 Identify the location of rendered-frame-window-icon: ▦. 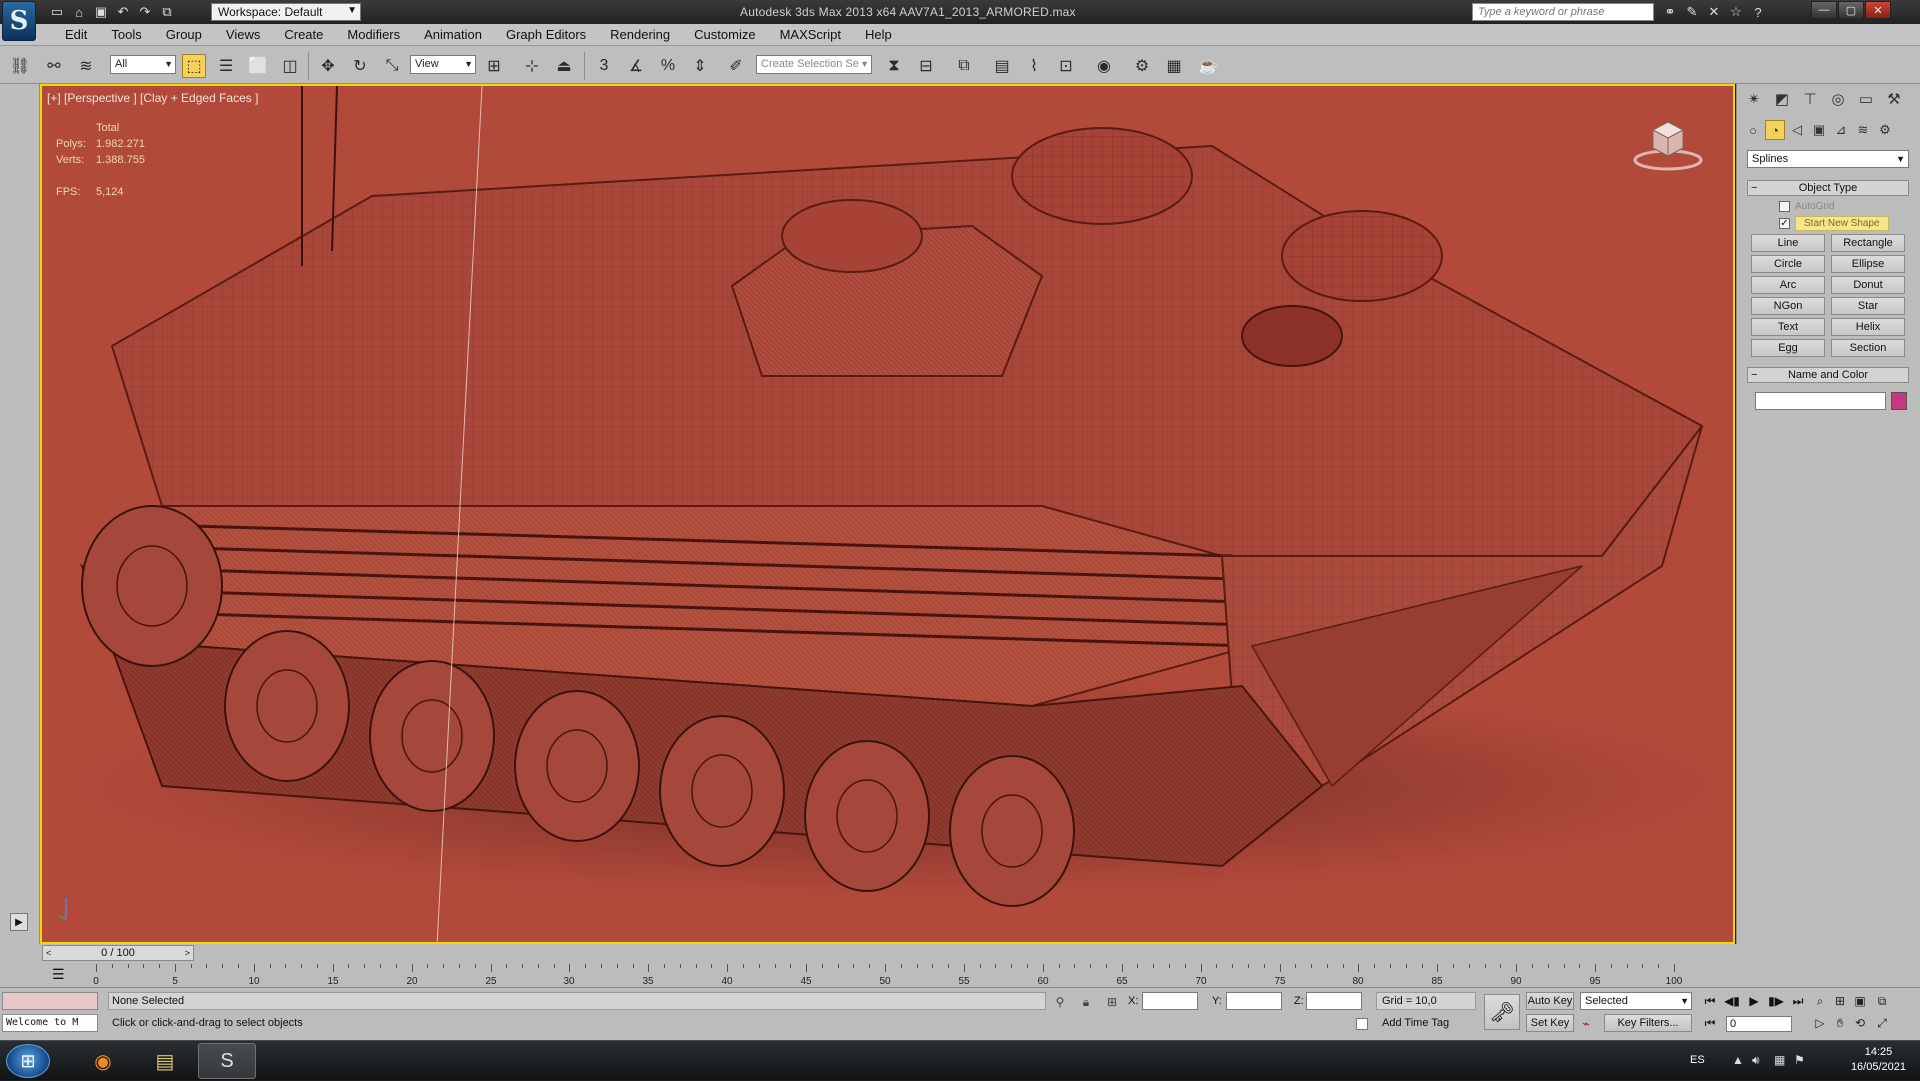
(1174, 66).